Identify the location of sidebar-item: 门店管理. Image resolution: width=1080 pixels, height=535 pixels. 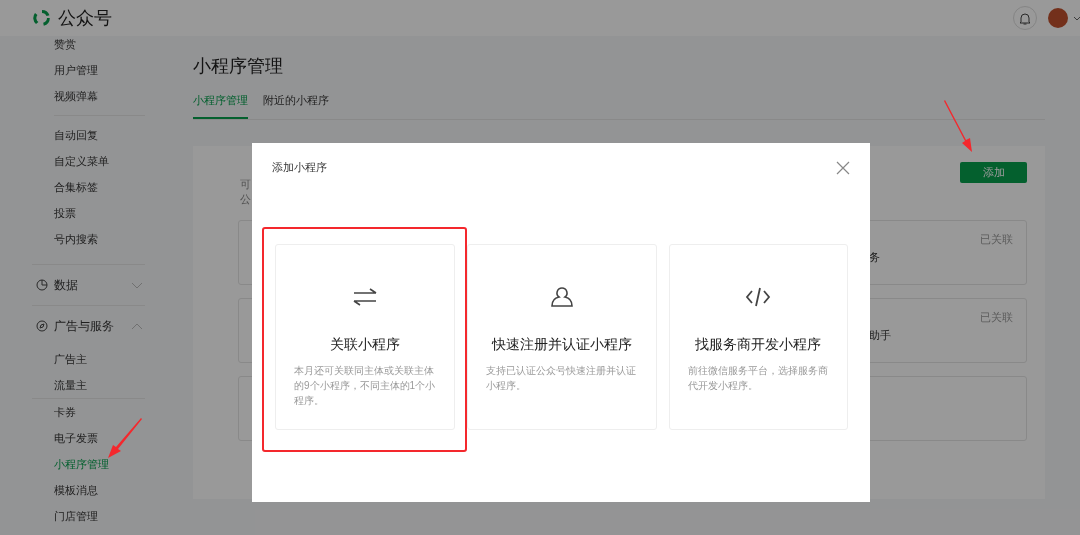
(123, 516).